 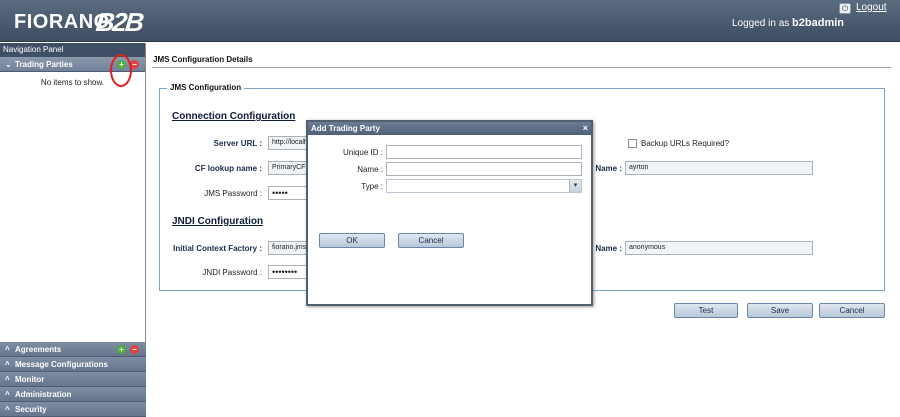 I want to click on logged-in-prefix: Logged in as, so click(x=760, y=23).